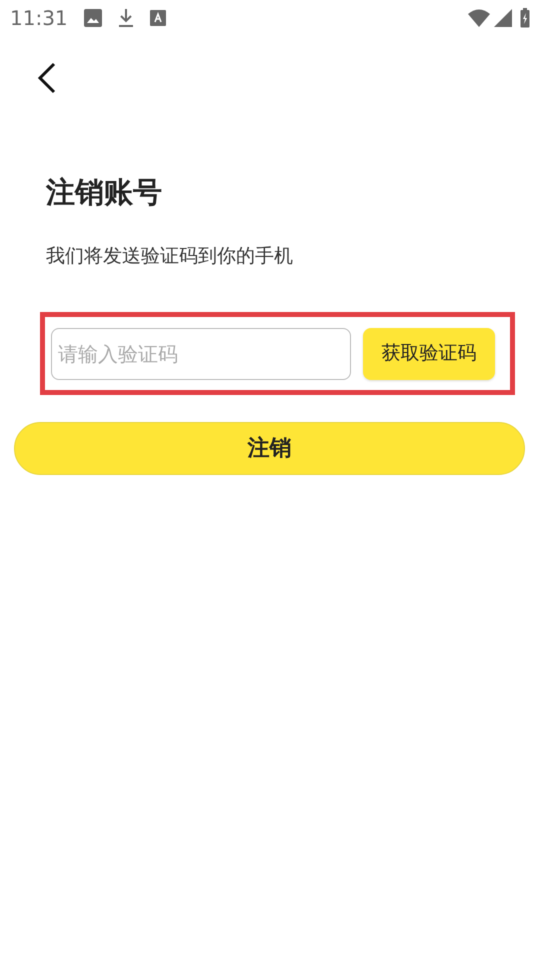 This screenshot has height=960, width=540. Describe the element at coordinates (158, 18) in the screenshot. I see `text-icon` at that location.